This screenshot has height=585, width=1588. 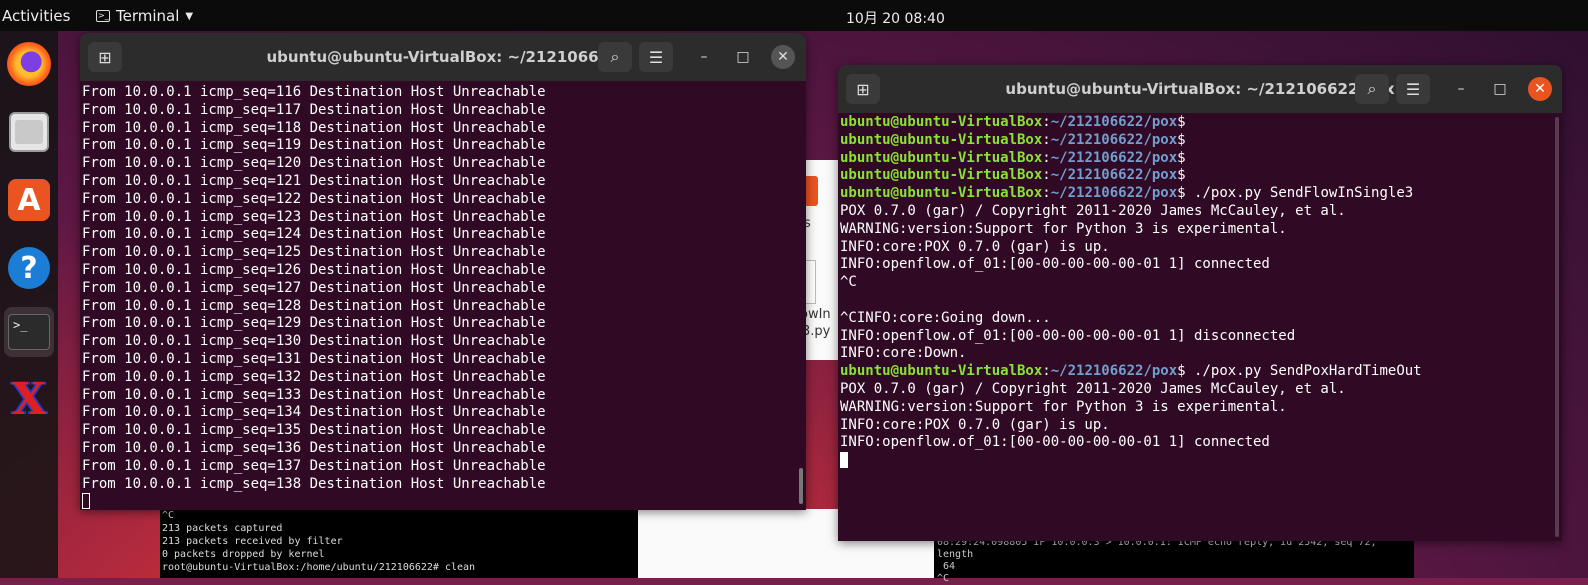 I want to click on dock-help: ?, so click(x=29, y=268).